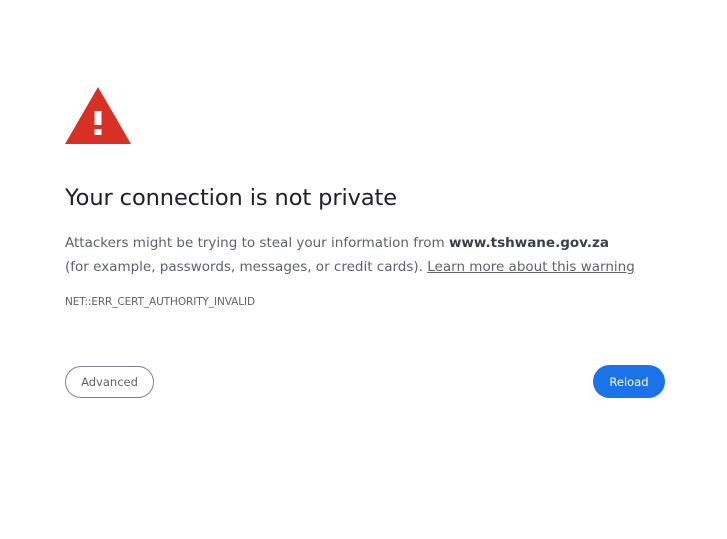 The image size is (727, 539). Describe the element at coordinates (160, 302) in the screenshot. I see `error-code: NET::ERR_CERT_AUTHORITY_INVALID` at that location.